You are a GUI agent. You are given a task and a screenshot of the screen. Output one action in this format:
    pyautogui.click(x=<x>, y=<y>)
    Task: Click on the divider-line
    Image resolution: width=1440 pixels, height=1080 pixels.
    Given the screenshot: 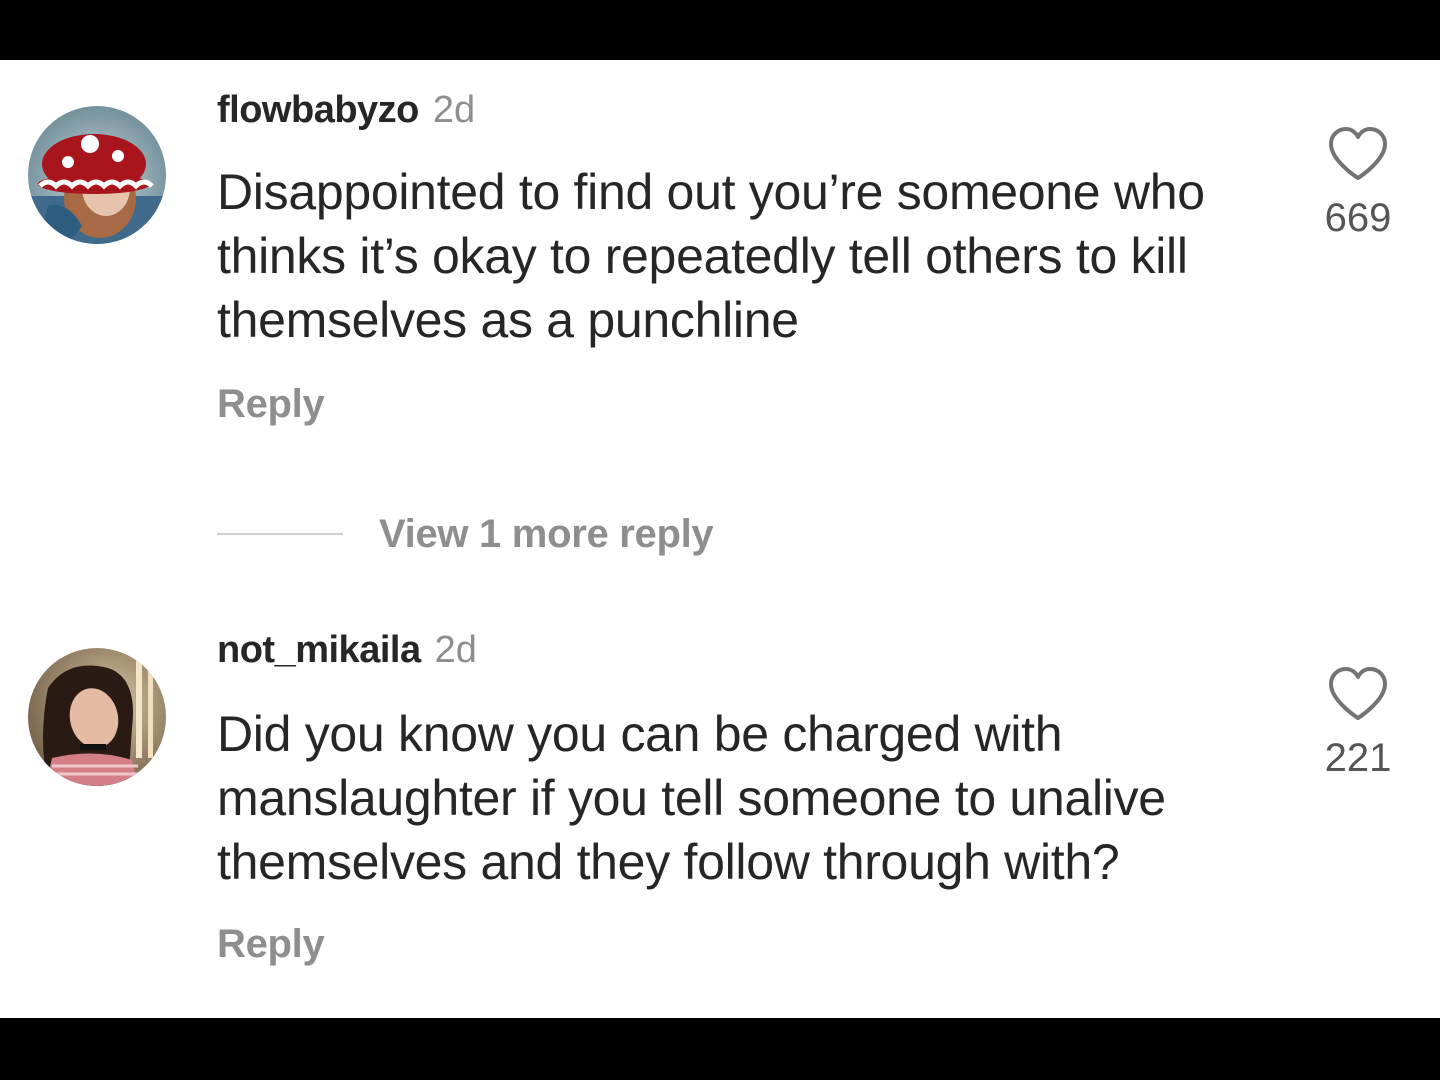 What is the action you would take?
    pyautogui.click(x=280, y=534)
    